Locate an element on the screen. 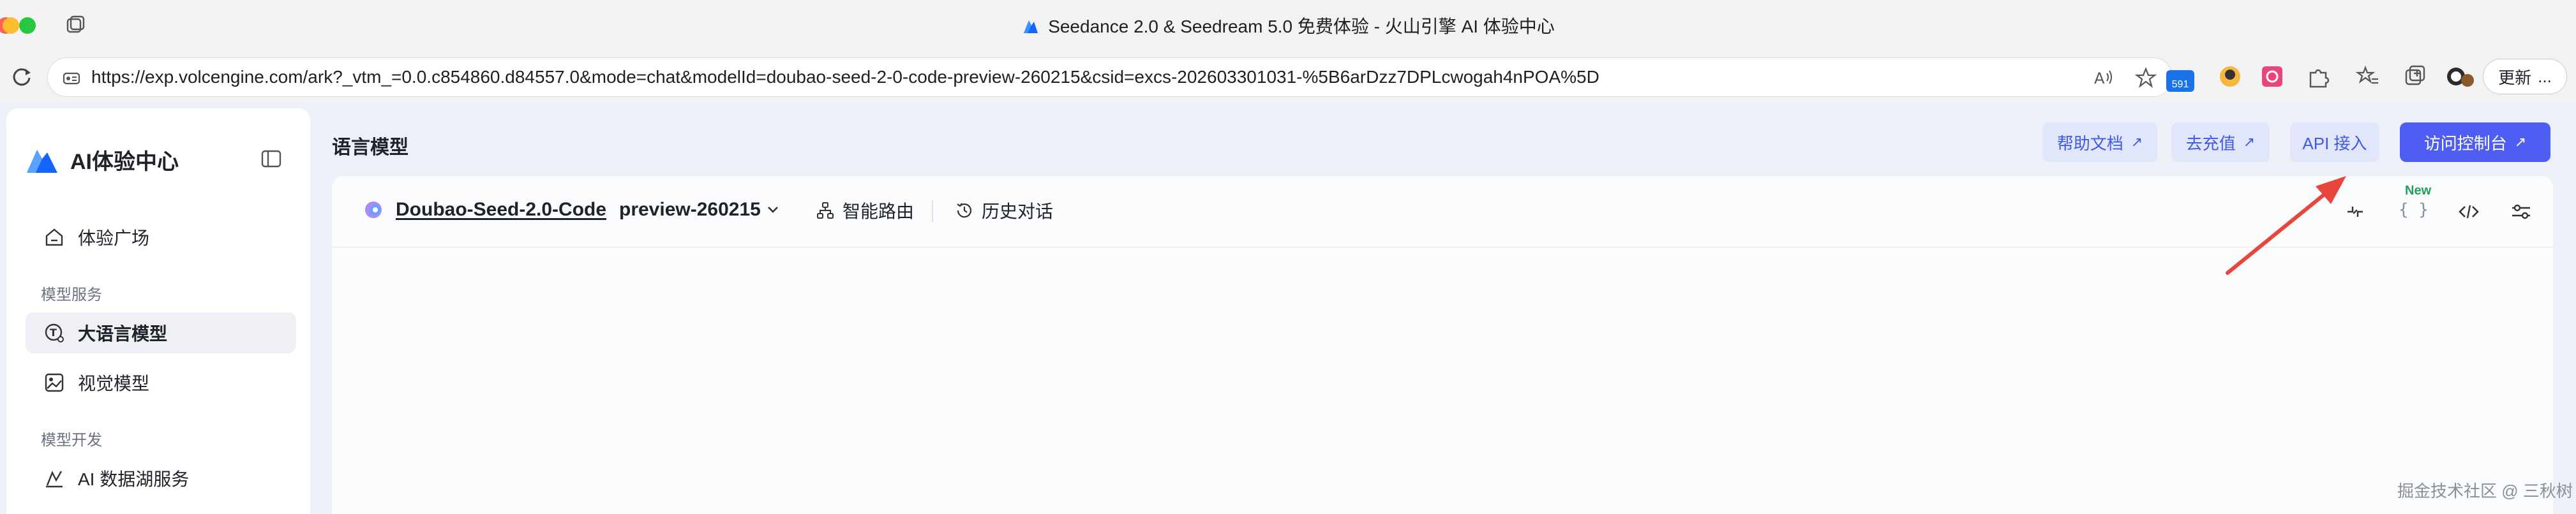 This screenshot has width=2576, height=514. console-button: 访问控制台 ↗ is located at coordinates (2475, 142).